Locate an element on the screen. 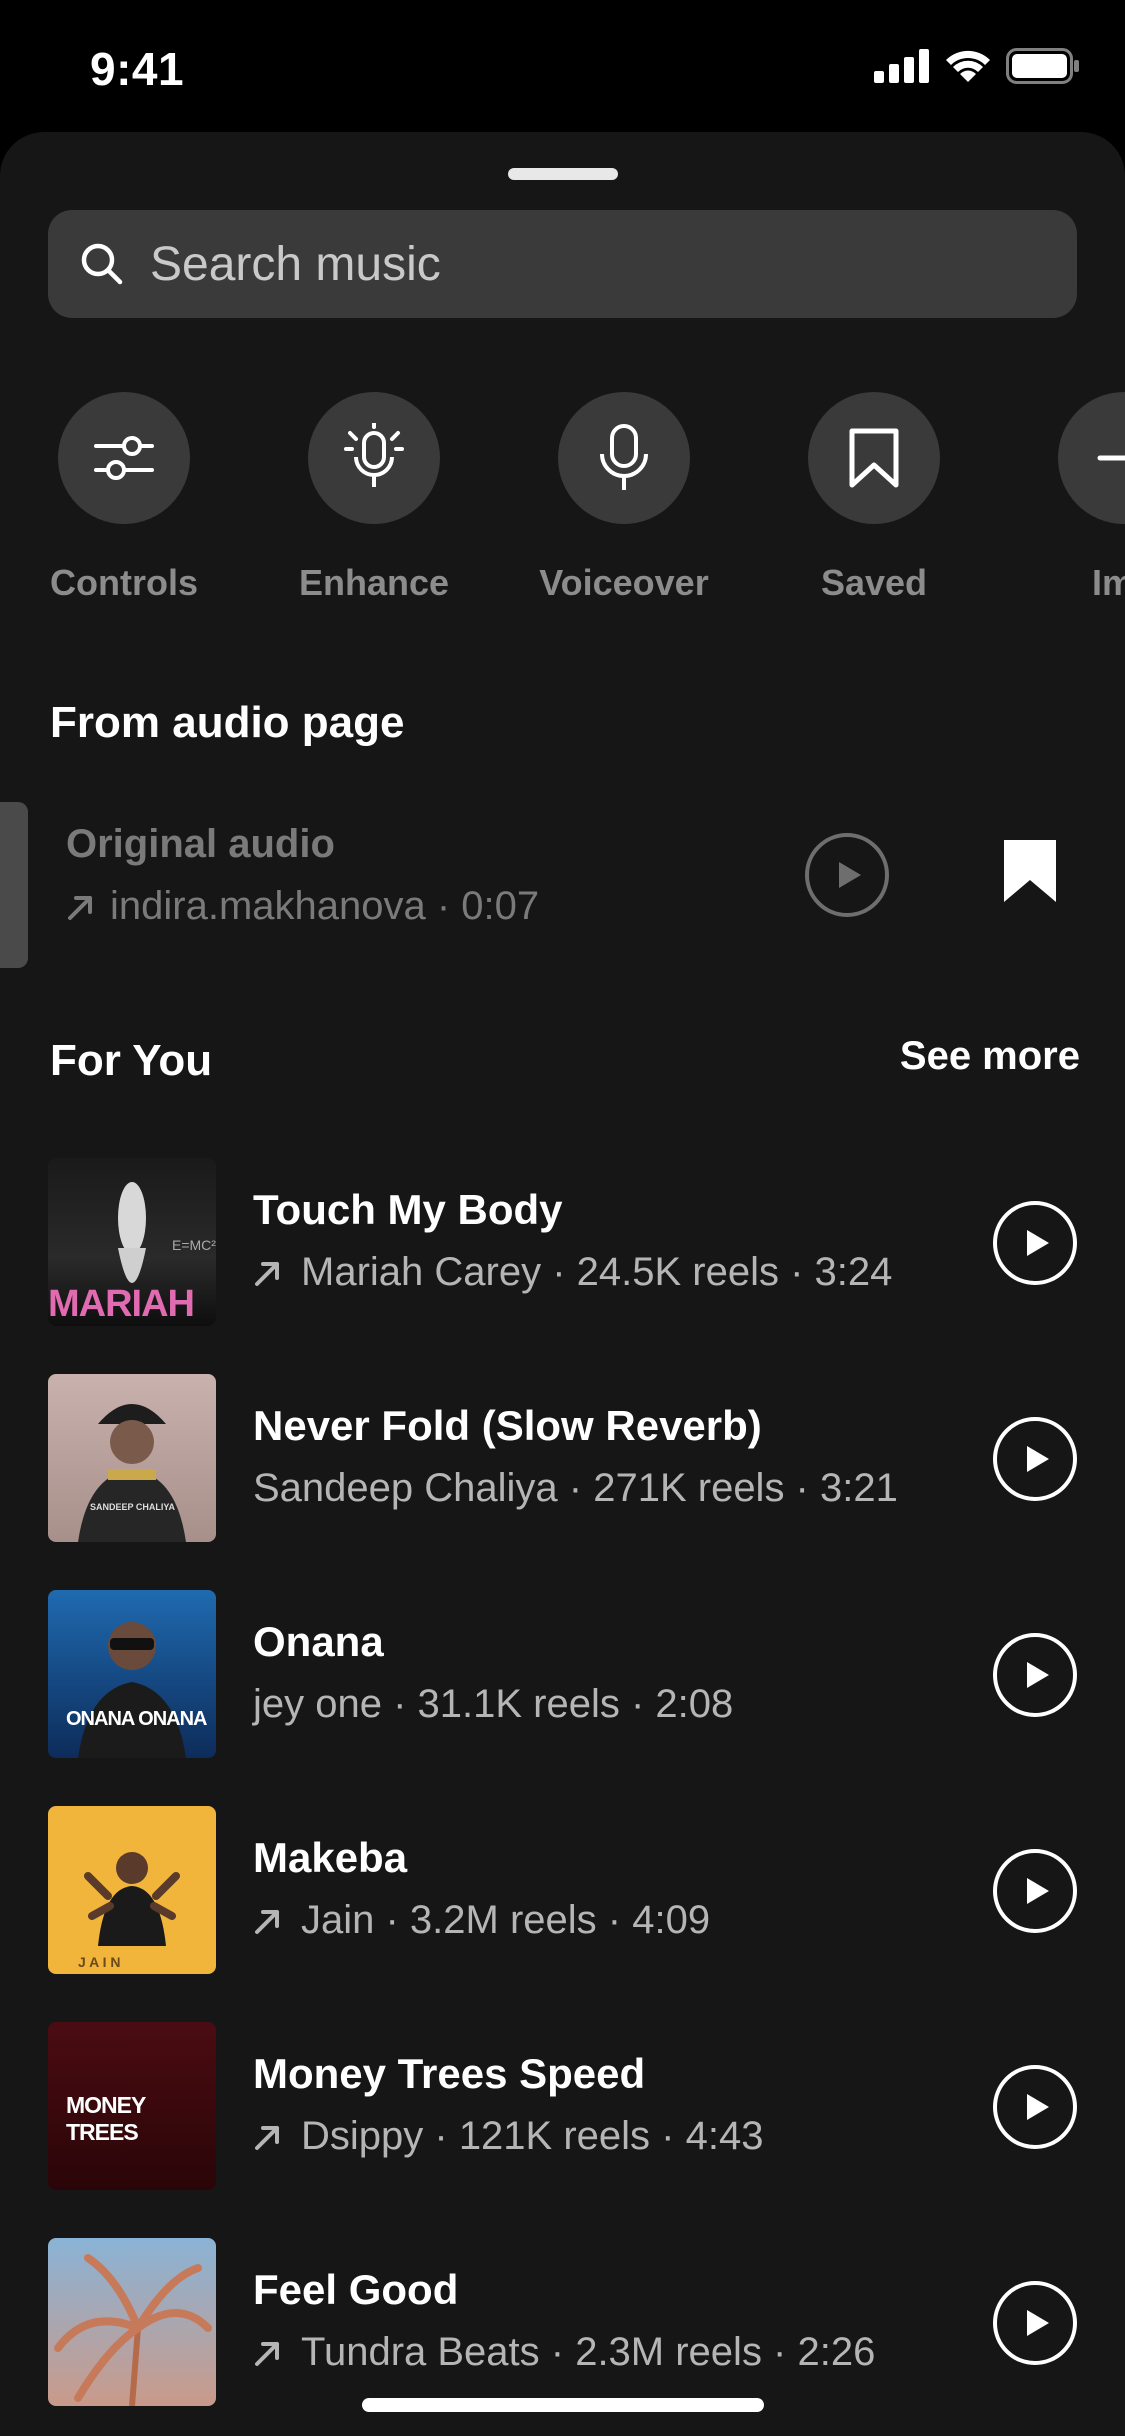 The image size is (1125, 2436). voiceover-circle is located at coordinates (624, 458).